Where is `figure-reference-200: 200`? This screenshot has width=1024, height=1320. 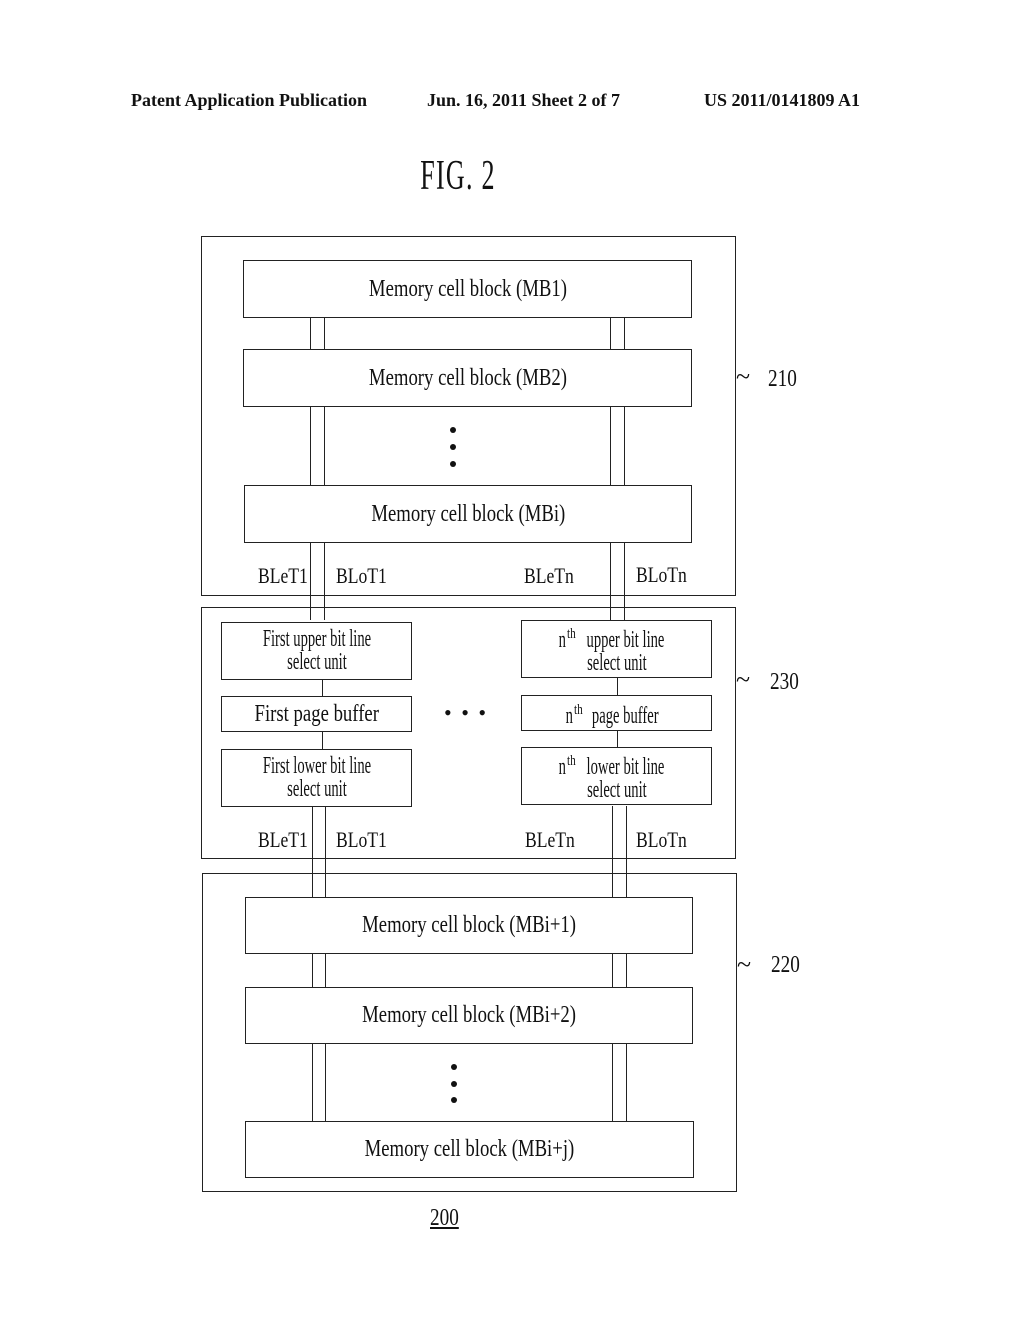
figure-reference-200: 200 is located at coordinates (444, 1218).